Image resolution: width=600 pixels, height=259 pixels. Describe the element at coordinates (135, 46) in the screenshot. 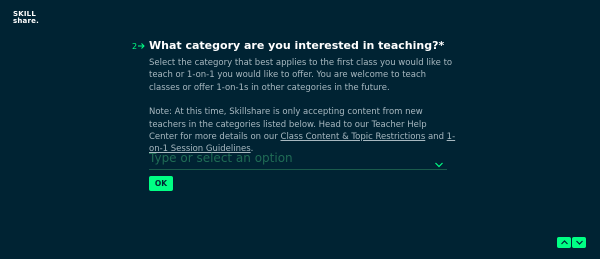

I see `question-number-text: 2` at that location.